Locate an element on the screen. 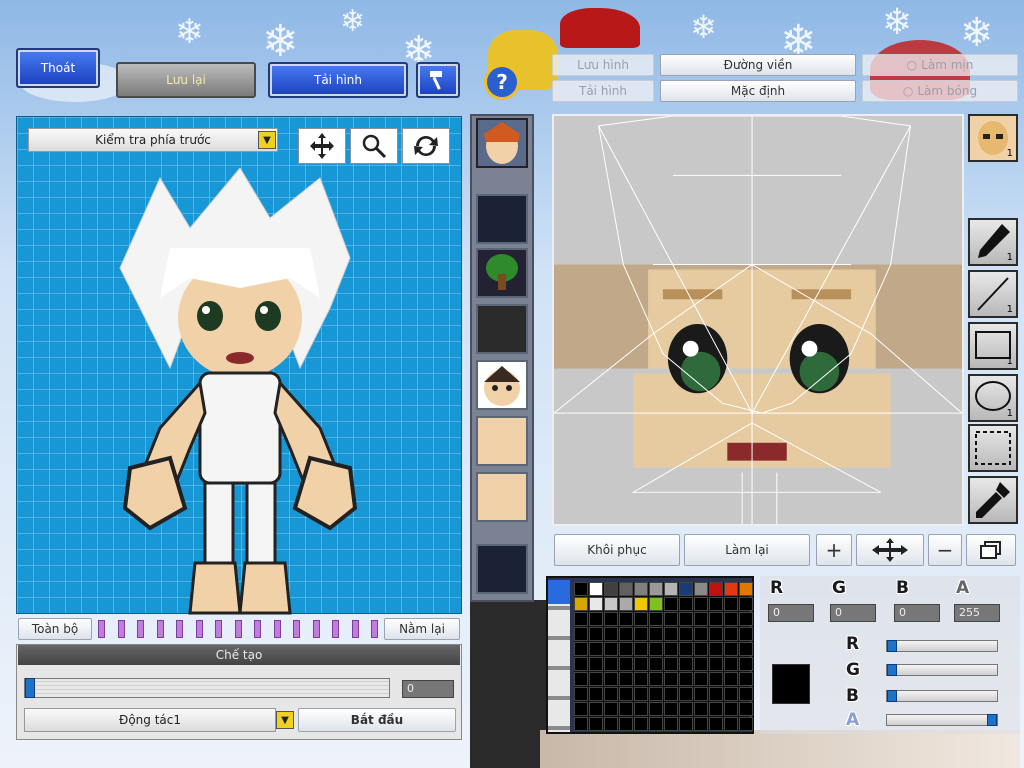  palette-tab-active is located at coordinates (559, 592).